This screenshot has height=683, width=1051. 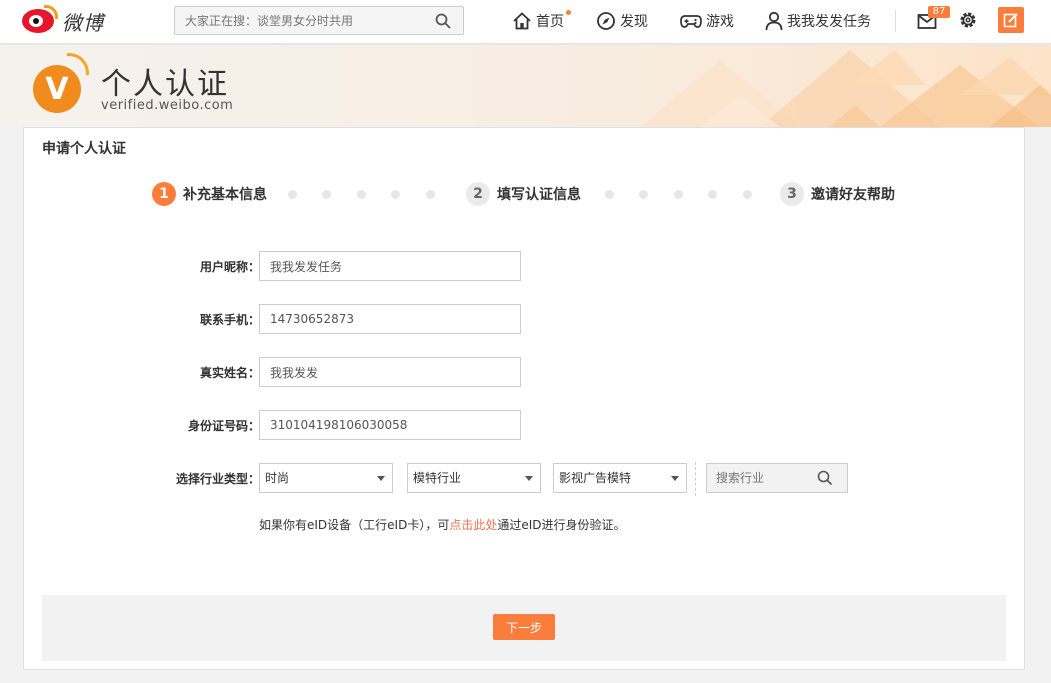 What do you see at coordinates (595, 478) in the screenshot?
I see `industry-level3-value: 影视广告模特` at bounding box center [595, 478].